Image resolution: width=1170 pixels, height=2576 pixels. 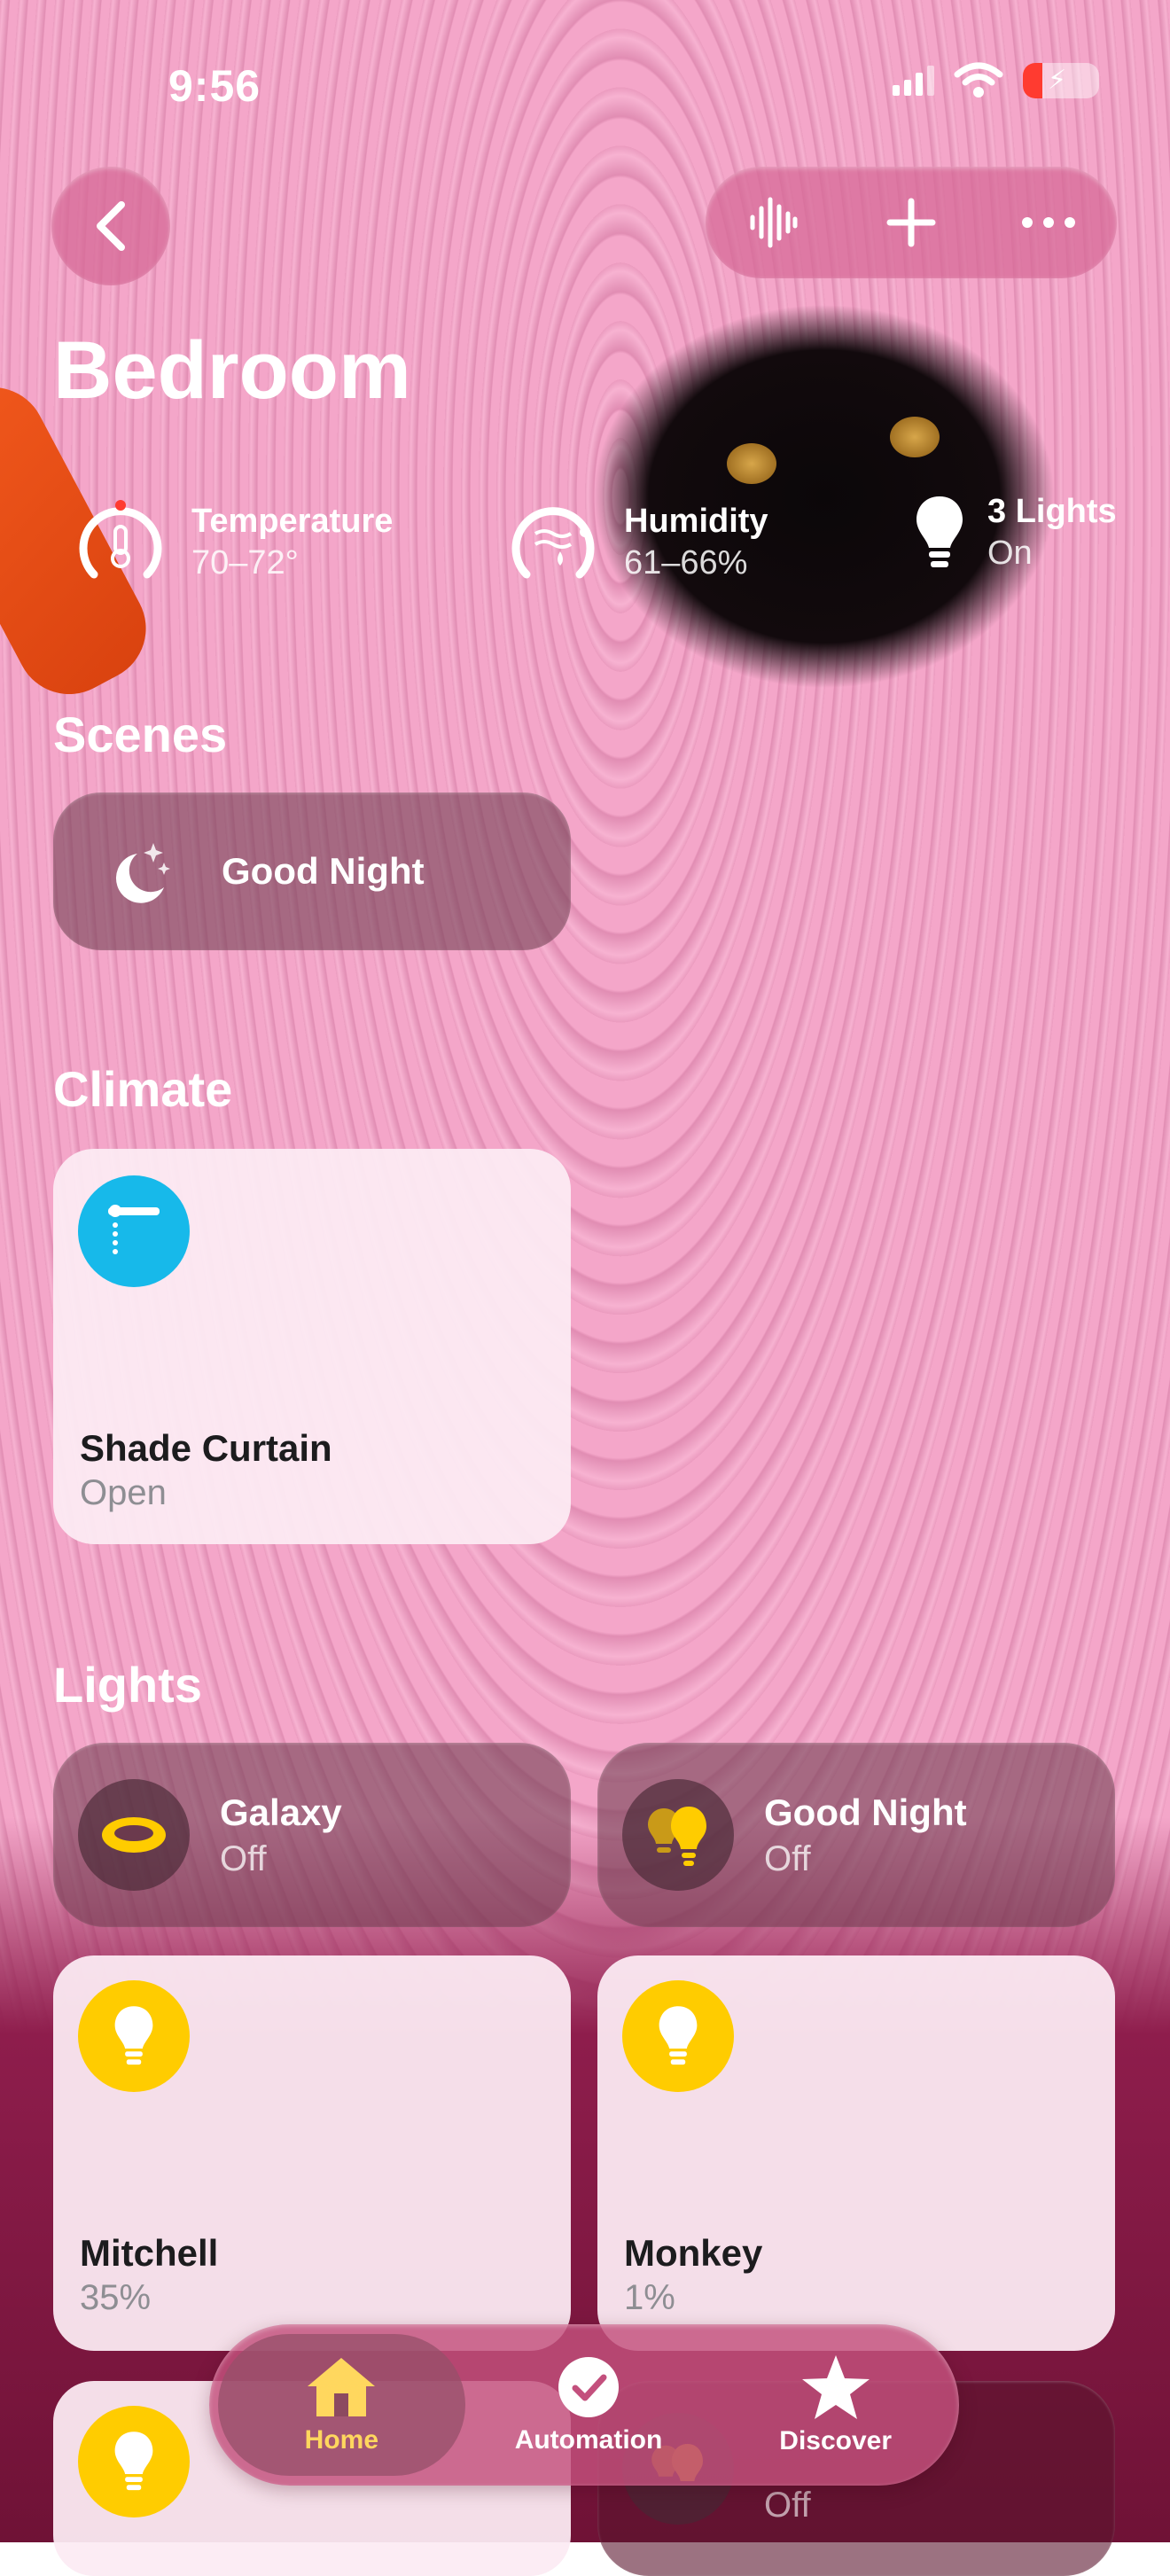 What do you see at coordinates (835, 2387) in the screenshot?
I see `star-icon` at bounding box center [835, 2387].